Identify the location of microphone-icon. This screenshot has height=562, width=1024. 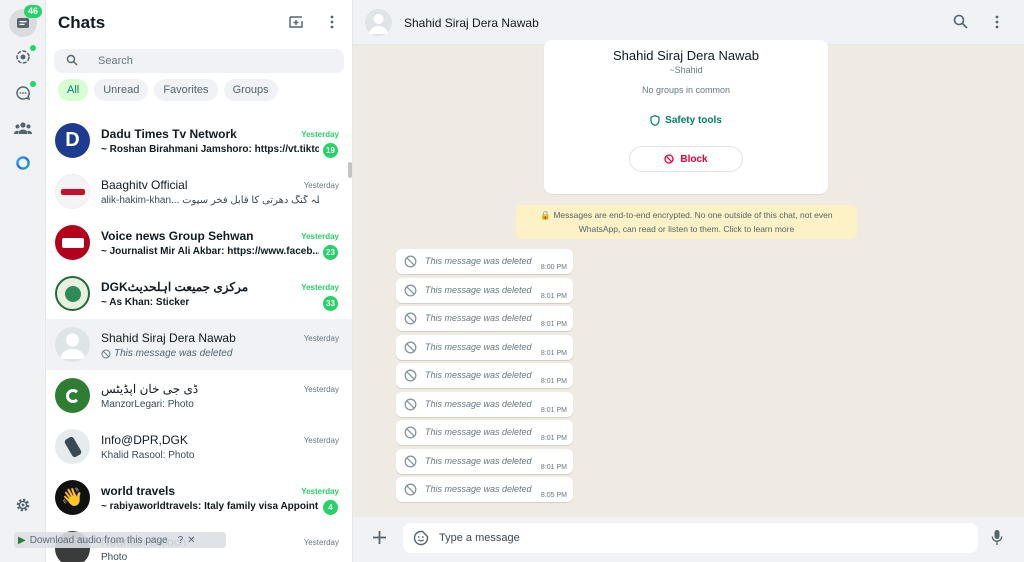
(997, 537).